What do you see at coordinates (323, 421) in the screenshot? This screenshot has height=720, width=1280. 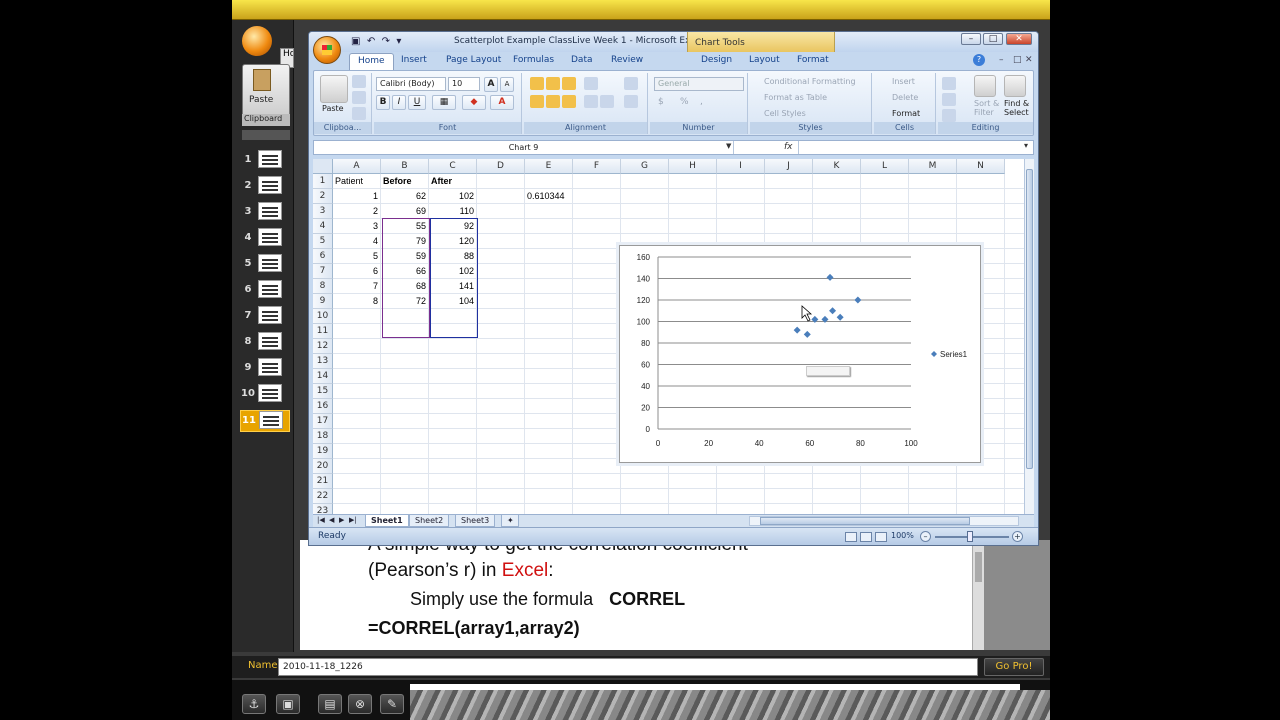 I see `row-header: 17` at bounding box center [323, 421].